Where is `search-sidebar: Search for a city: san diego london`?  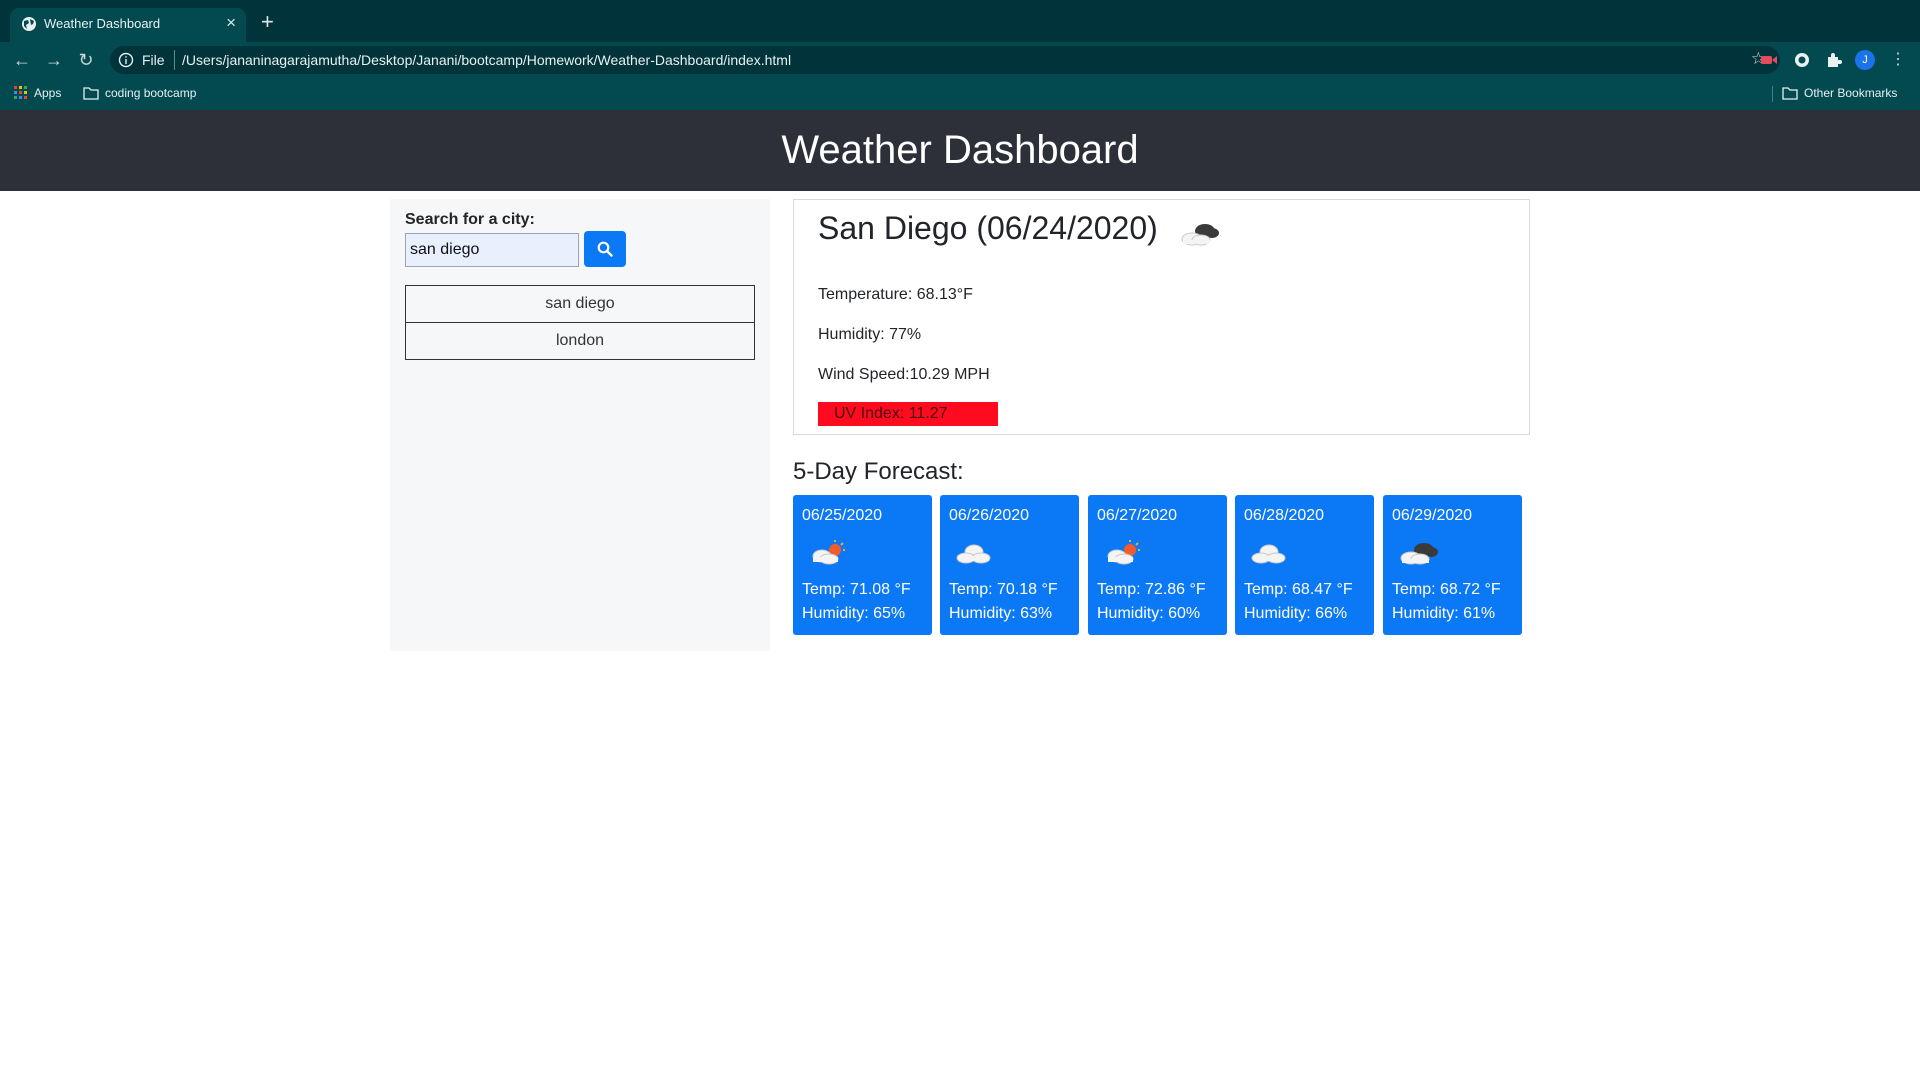
search-sidebar: Search for a city: san diego london is located at coordinates (580, 425).